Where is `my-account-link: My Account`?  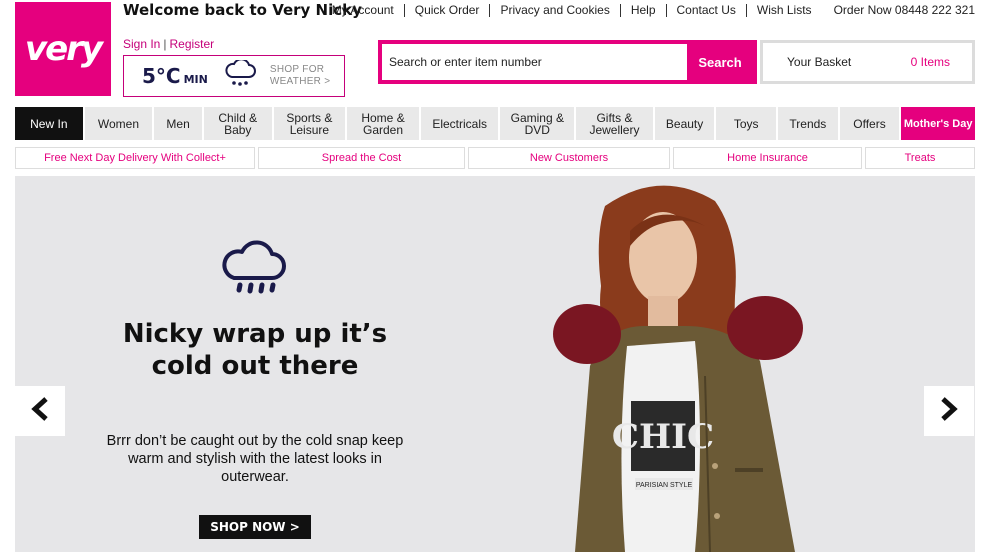 my-account-link: My Account is located at coordinates (363, 10).